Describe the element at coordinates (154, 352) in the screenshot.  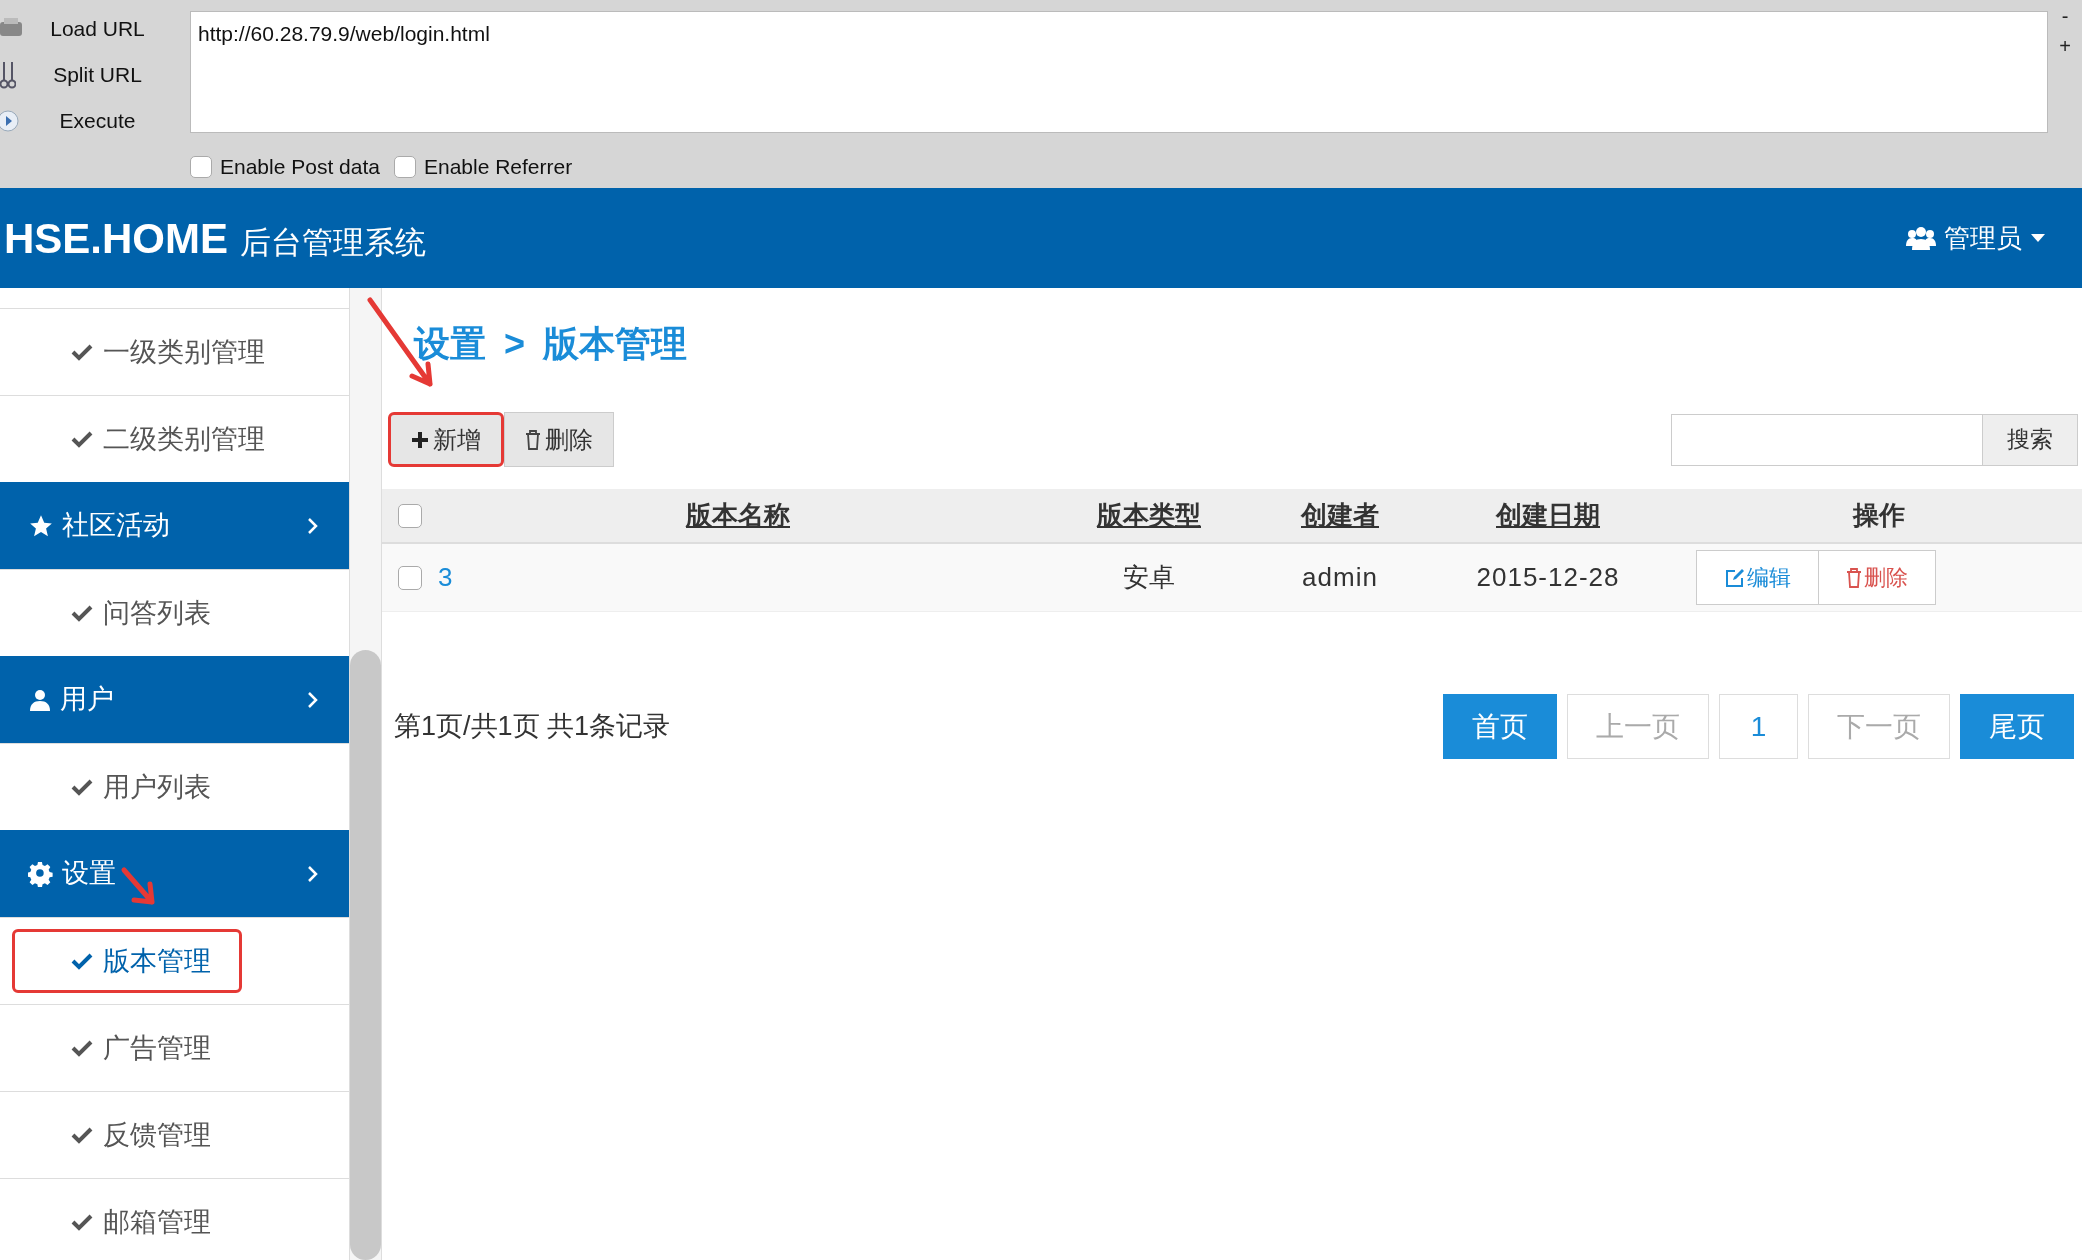
I see `sidebar-item: 一级类别管理` at that location.